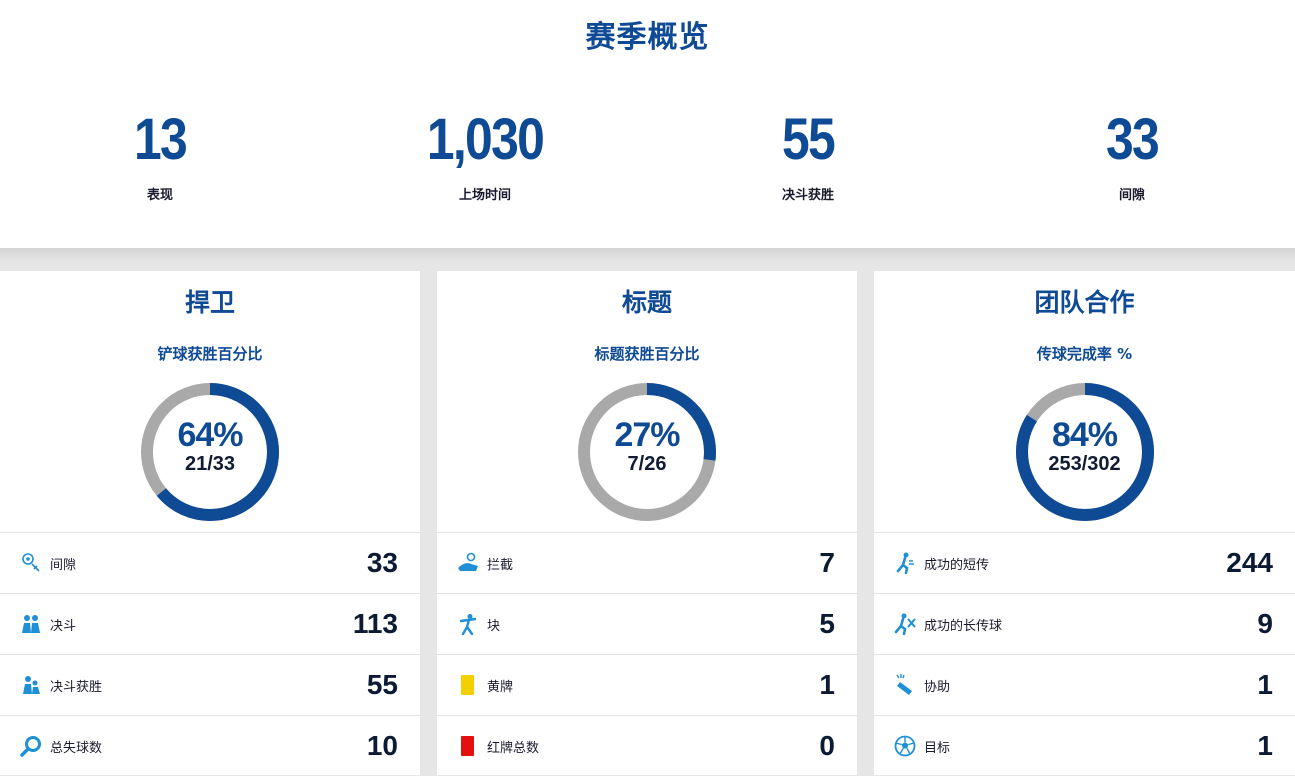  I want to click on stat-row-value: 10, so click(382, 745).